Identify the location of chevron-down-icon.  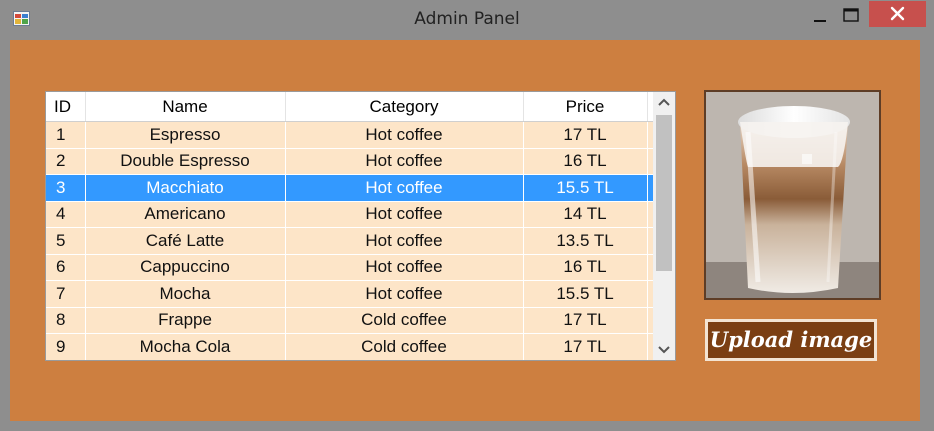
(664, 350).